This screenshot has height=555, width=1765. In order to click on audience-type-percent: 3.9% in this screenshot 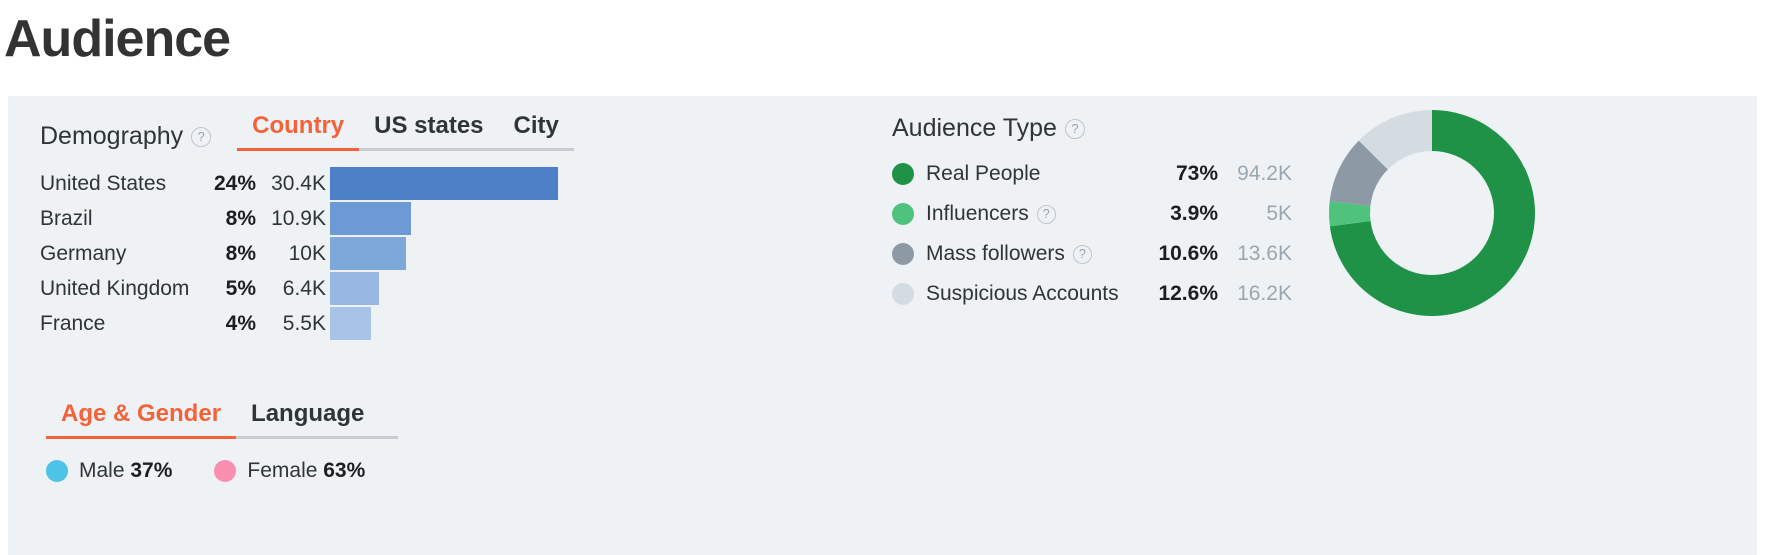, I will do `click(1194, 213)`.